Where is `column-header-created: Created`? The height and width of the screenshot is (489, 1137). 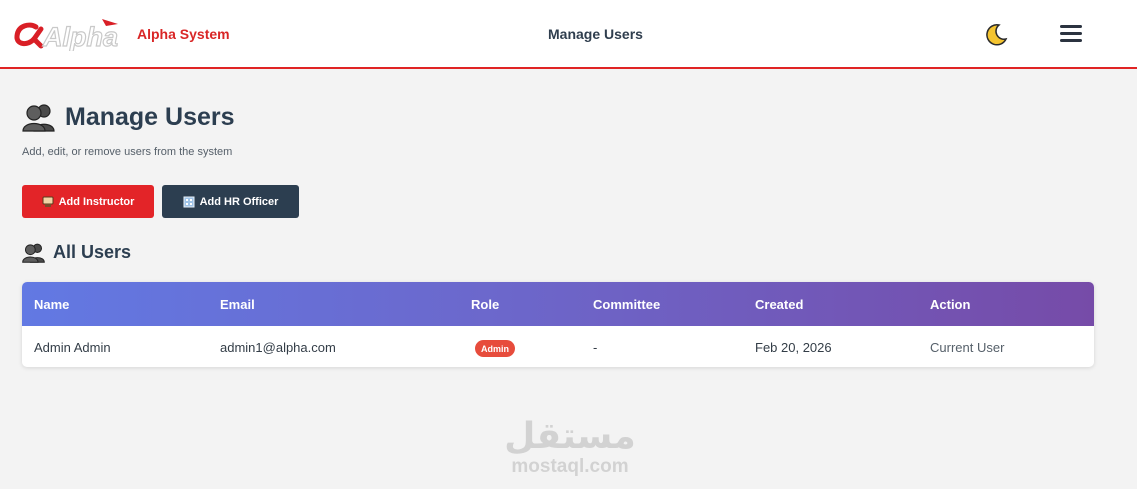 column-header-created: Created is located at coordinates (779, 304).